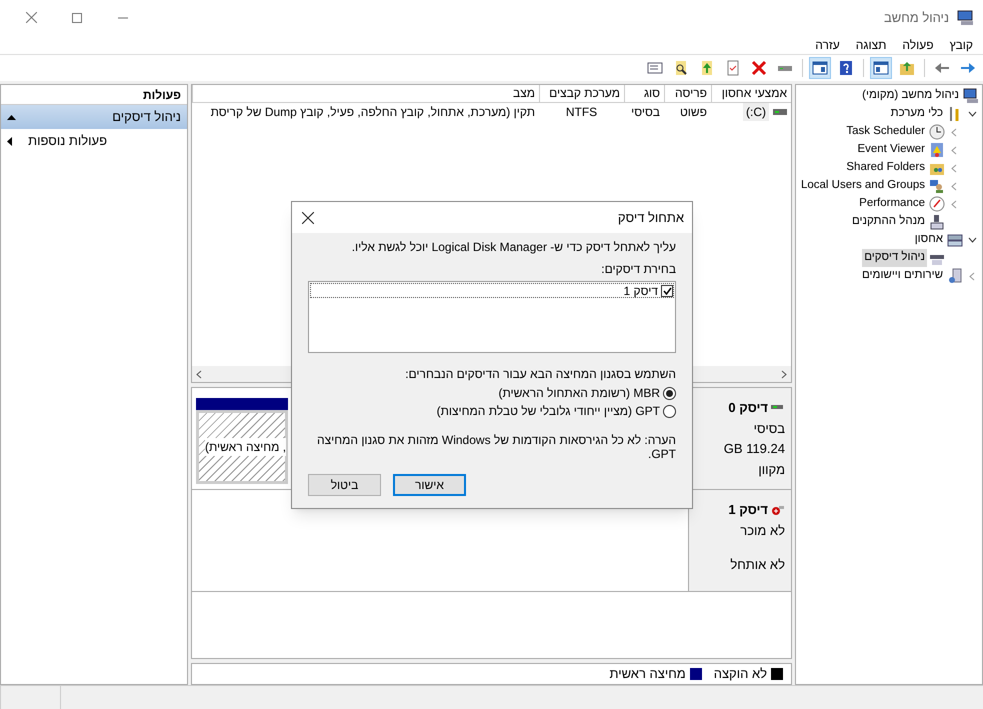 Image resolution: width=983 pixels, height=709 pixels. What do you see at coordinates (937, 204) in the screenshot?
I see `gauge-icon` at bounding box center [937, 204].